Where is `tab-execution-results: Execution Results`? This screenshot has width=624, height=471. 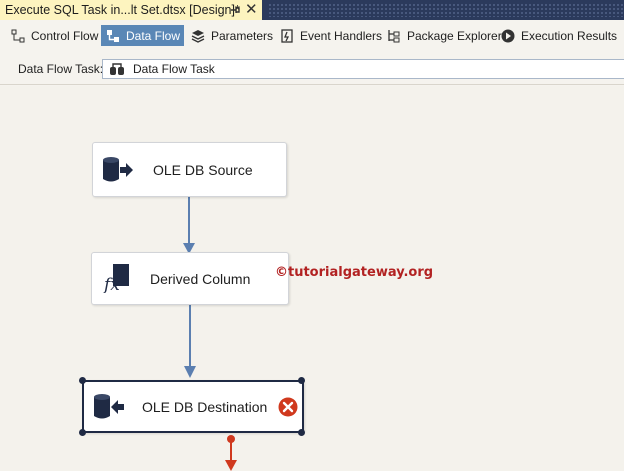 tab-execution-results: Execution Results is located at coordinates (558, 35).